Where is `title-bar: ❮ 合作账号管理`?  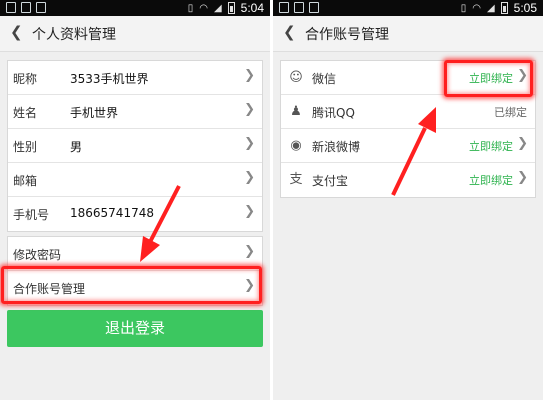 title-bar: ❮ 合作账号管理 is located at coordinates (408, 34).